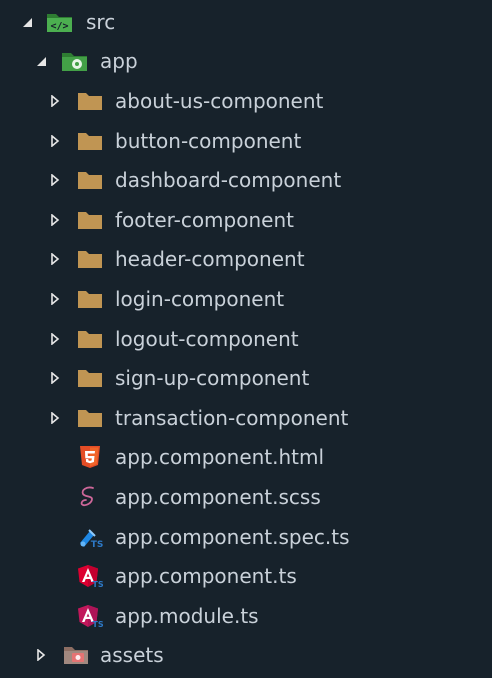 The height and width of the screenshot is (678, 492). Describe the element at coordinates (246, 61) in the screenshot. I see `tree-item-app: app` at that location.